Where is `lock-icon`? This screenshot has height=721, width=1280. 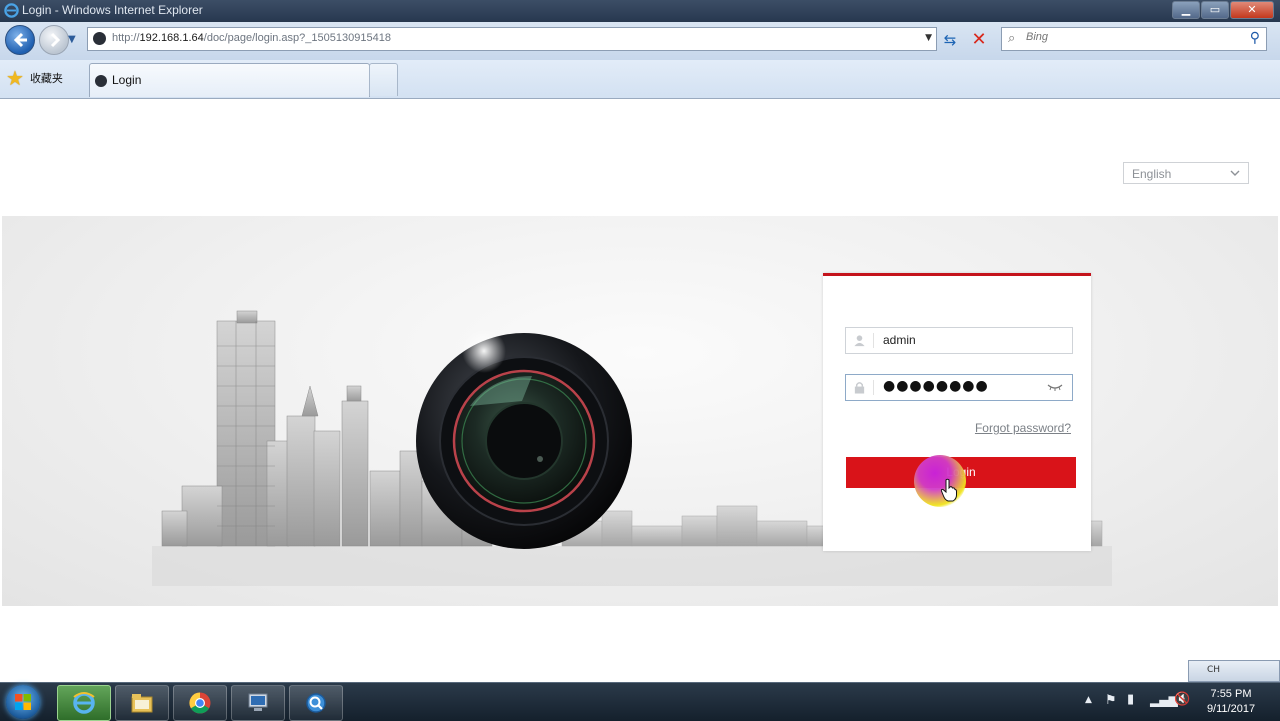 lock-icon is located at coordinates (859, 388).